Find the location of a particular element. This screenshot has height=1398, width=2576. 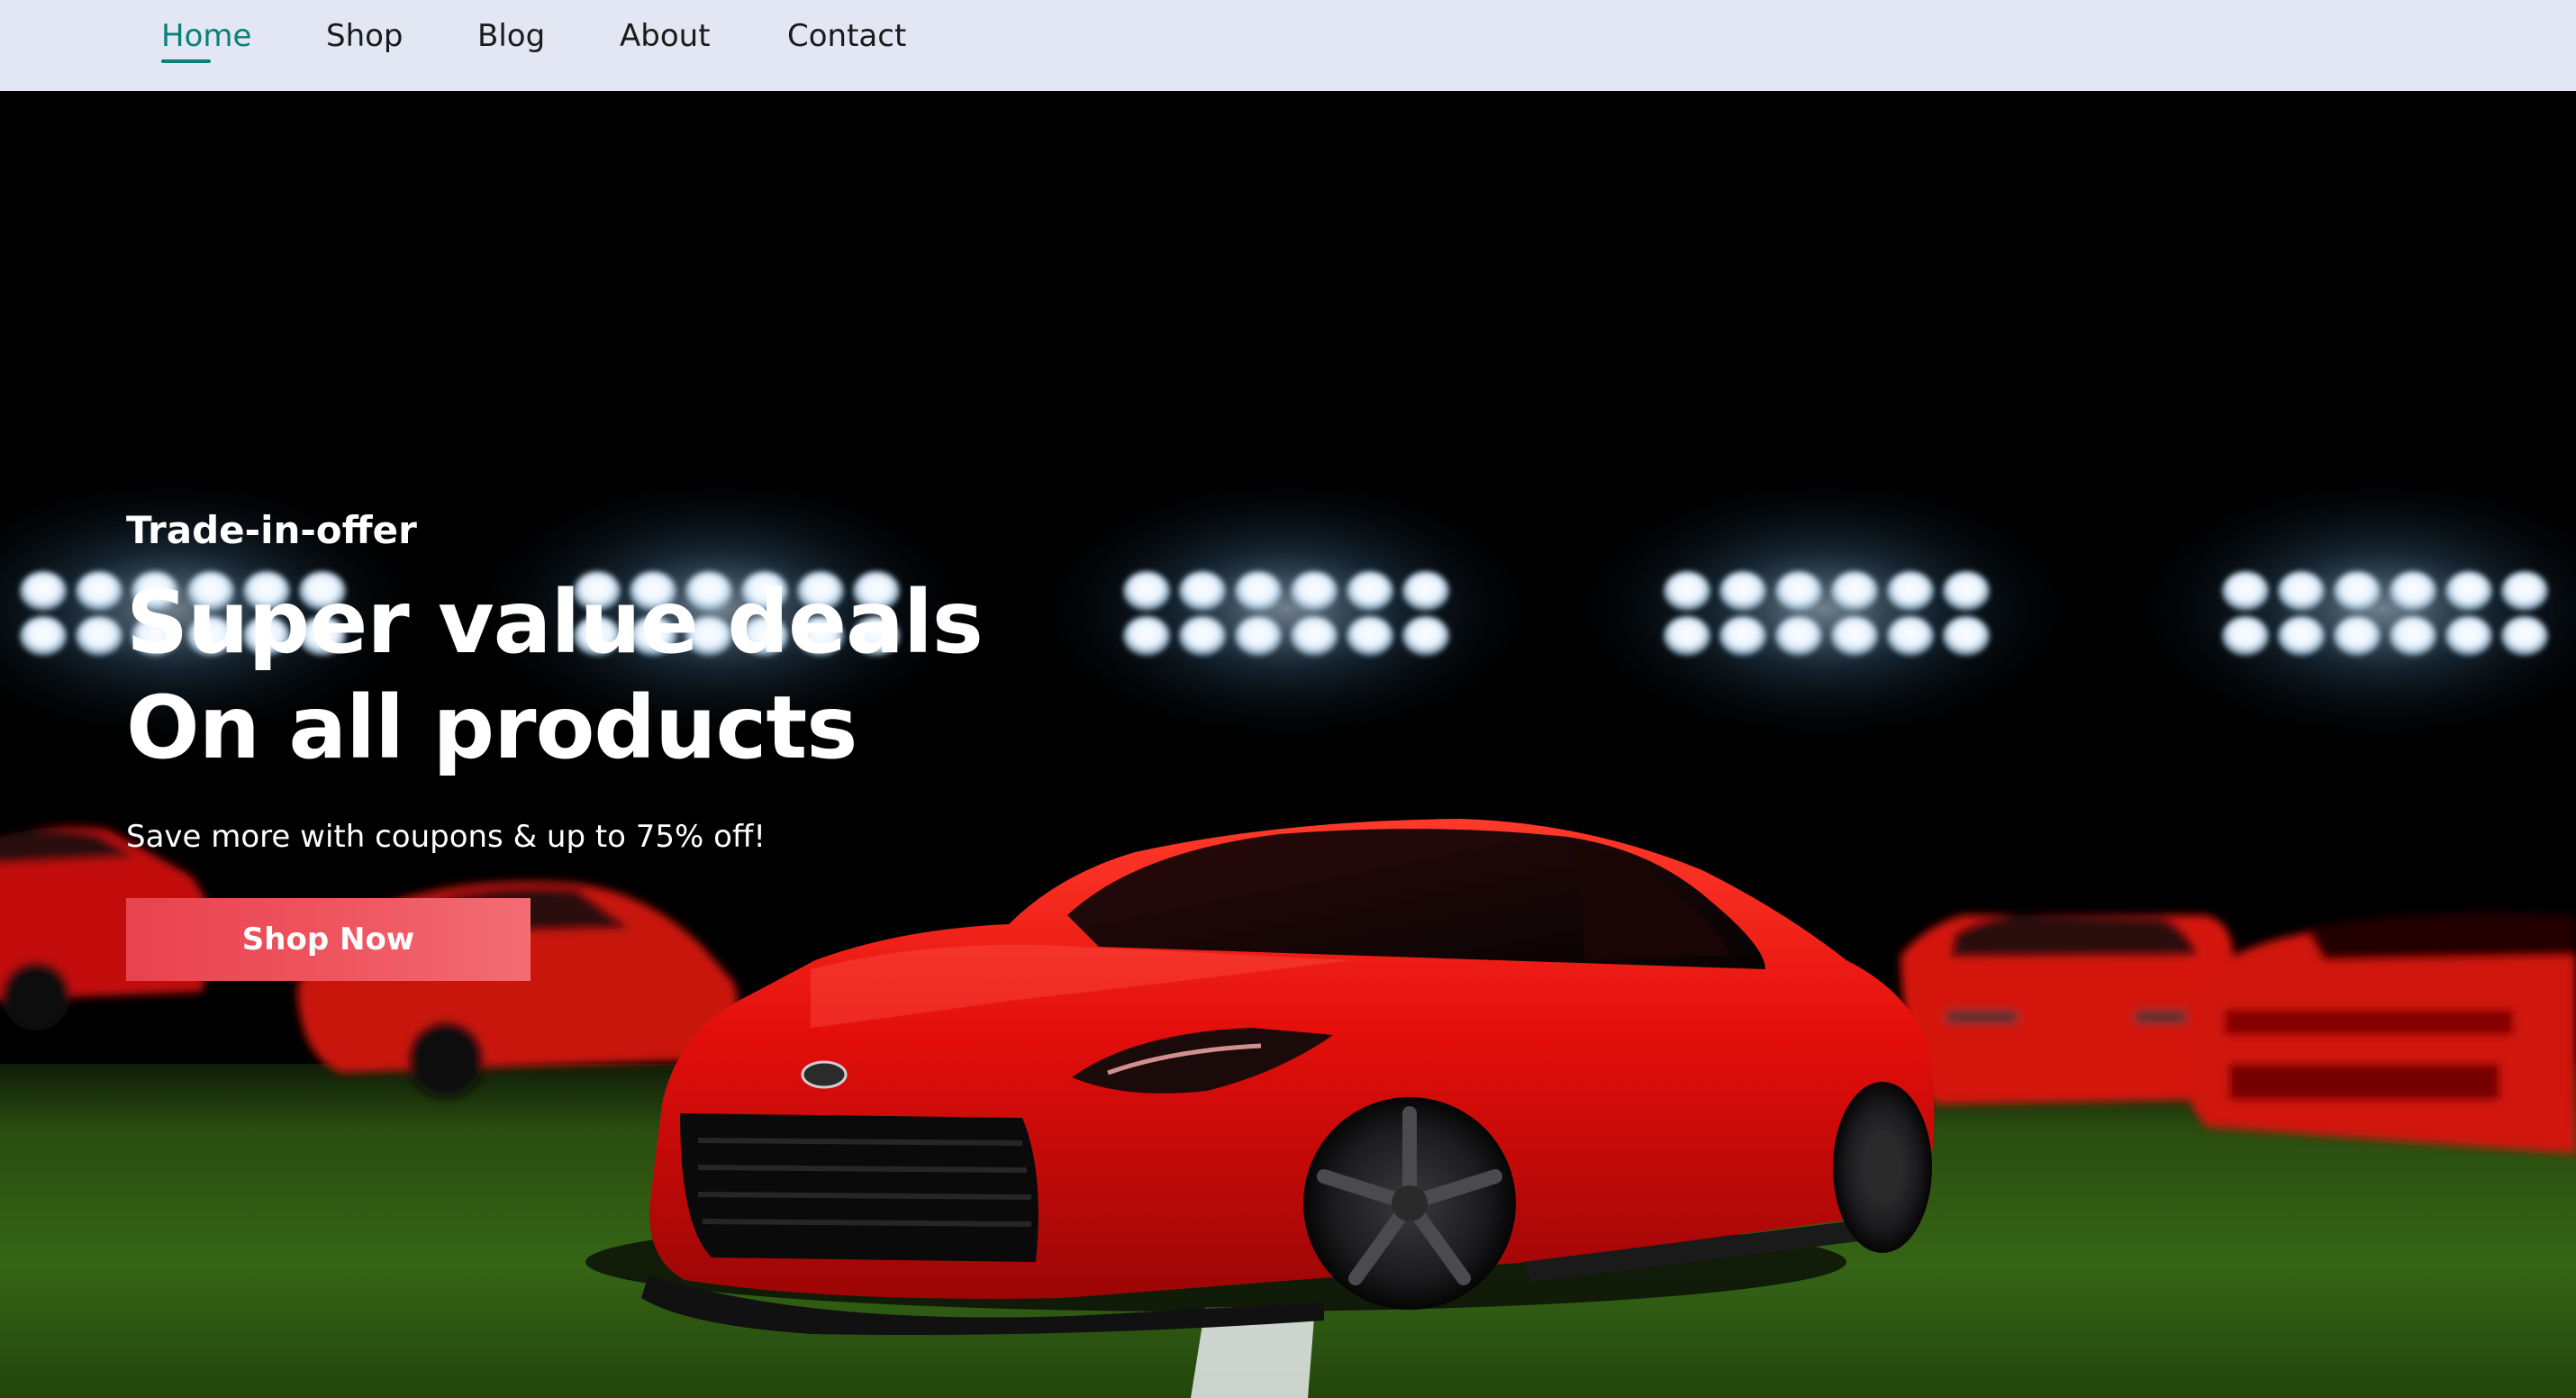

nav-active-indicator is located at coordinates (186, 61).